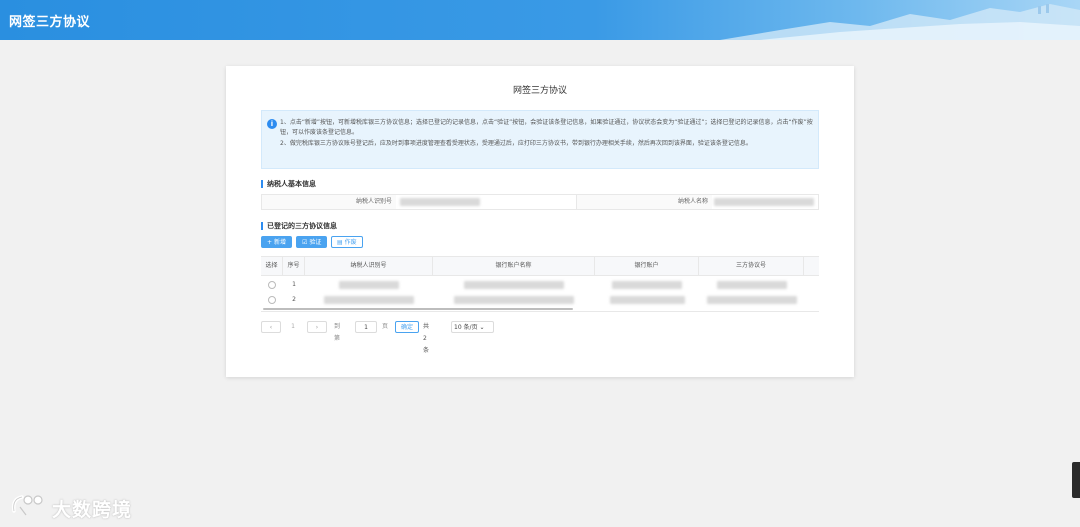  What do you see at coordinates (299, 226) in the screenshot?
I see `agreements-section-title: 已登记的三方协议信息` at bounding box center [299, 226].